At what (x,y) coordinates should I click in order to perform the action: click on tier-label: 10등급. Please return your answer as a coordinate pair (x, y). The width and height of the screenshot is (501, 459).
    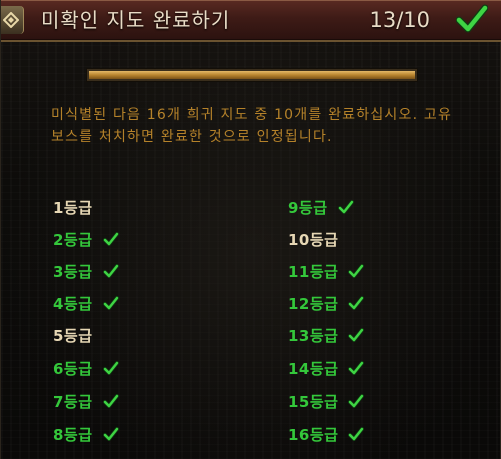
    Looking at the image, I should click on (313, 239).